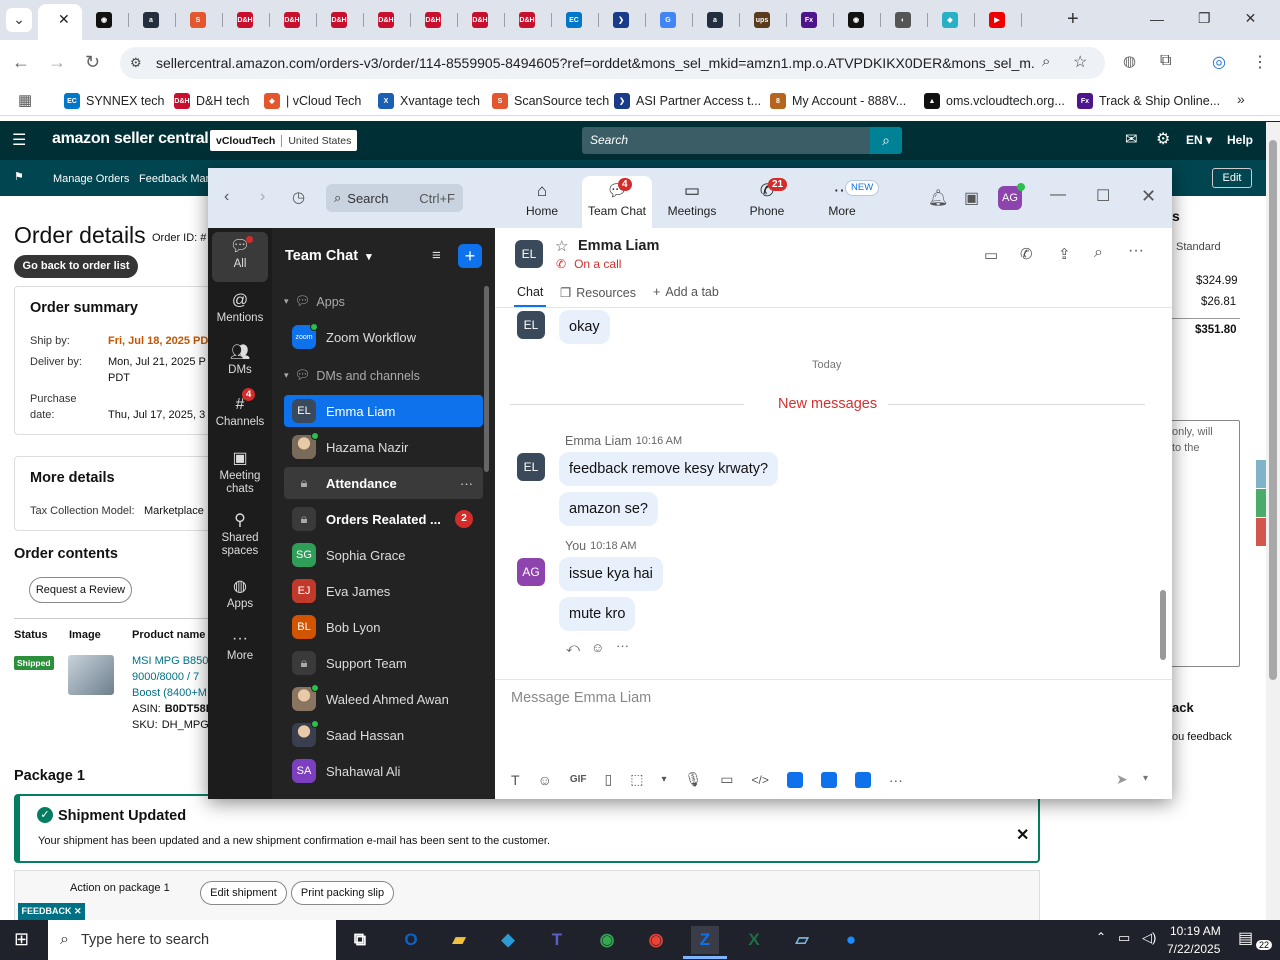 The image size is (1280, 960). I want to click on site-info-icon: ⚙, so click(136, 63).